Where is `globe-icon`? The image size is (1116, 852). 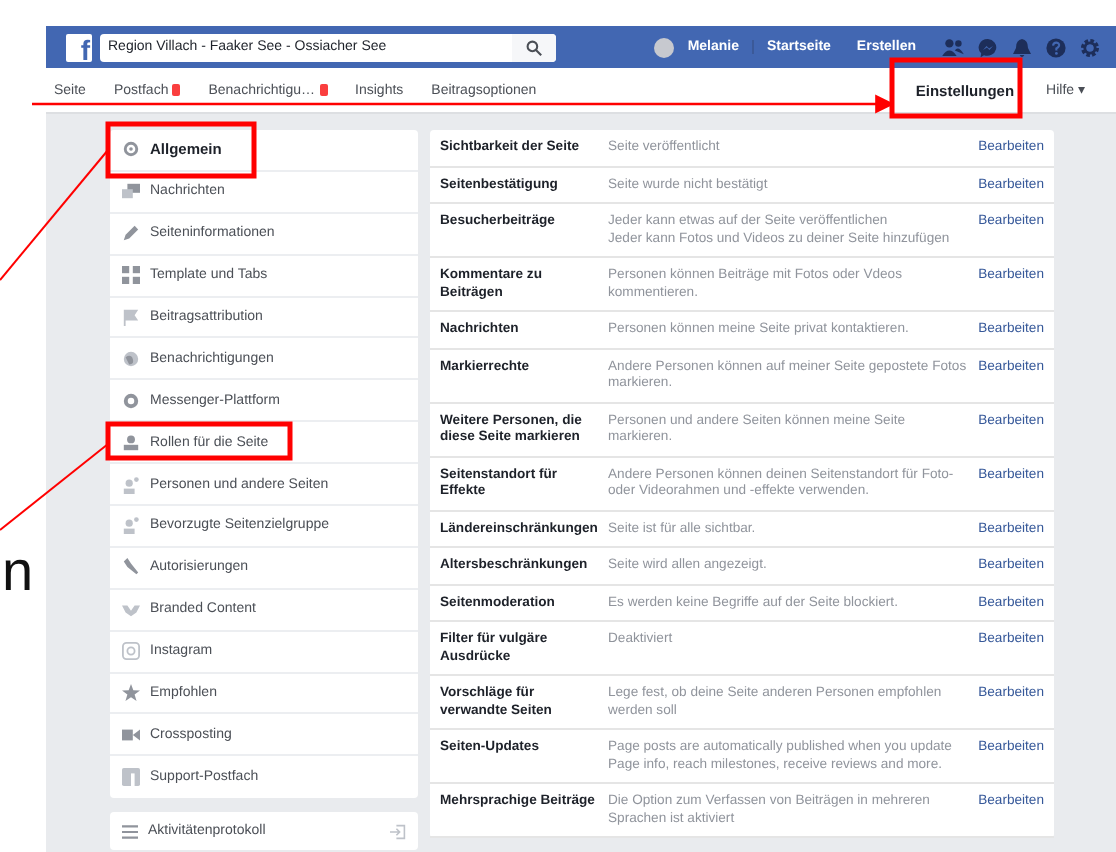 globe-icon is located at coordinates (131, 358).